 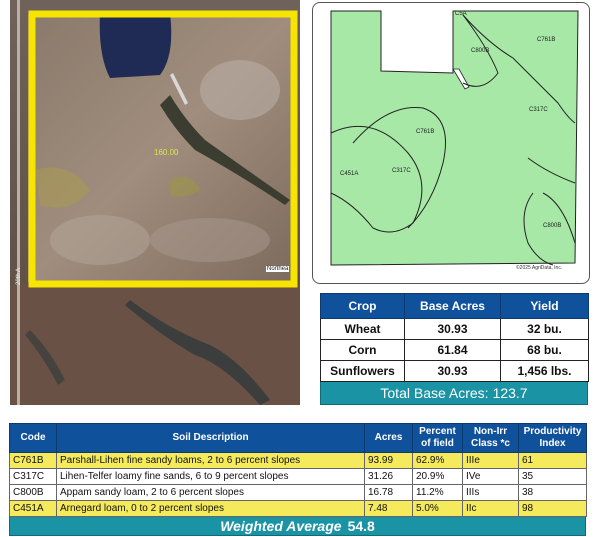 What do you see at coordinates (544, 329) in the screenshot?
I see `crop-yield: 32 bu.` at bounding box center [544, 329].